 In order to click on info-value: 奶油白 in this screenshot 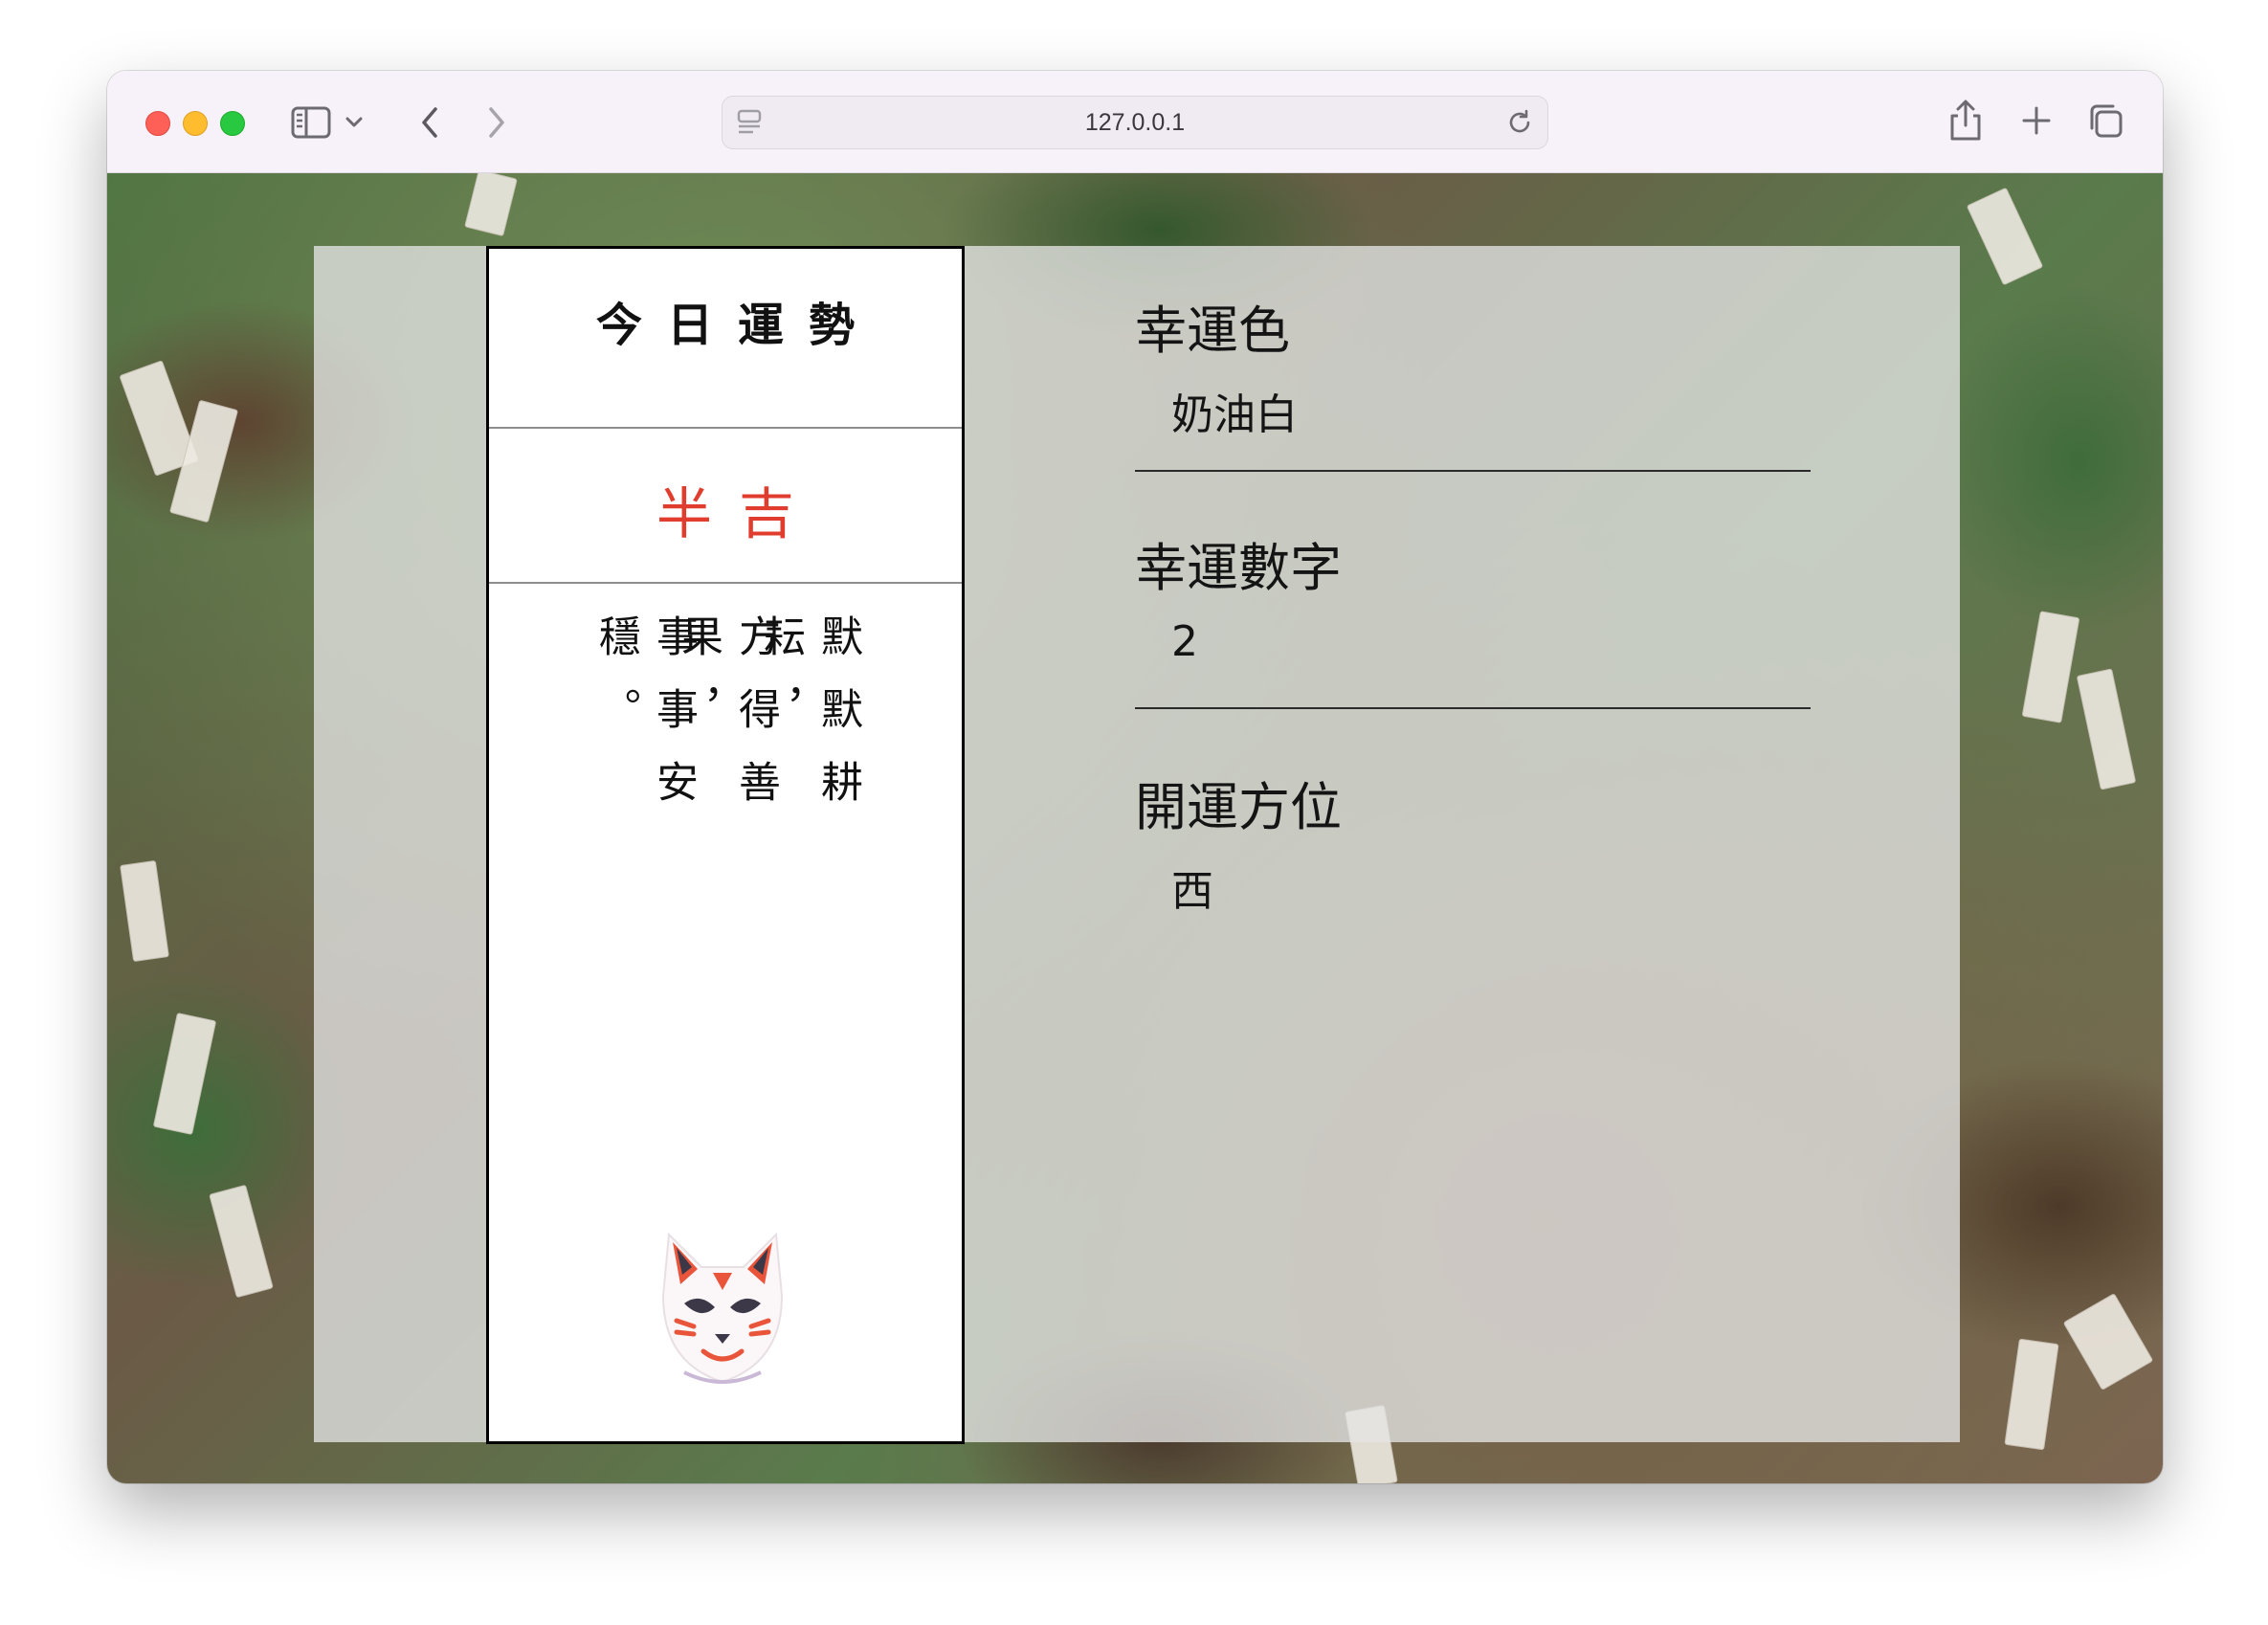, I will do `click(1234, 414)`.